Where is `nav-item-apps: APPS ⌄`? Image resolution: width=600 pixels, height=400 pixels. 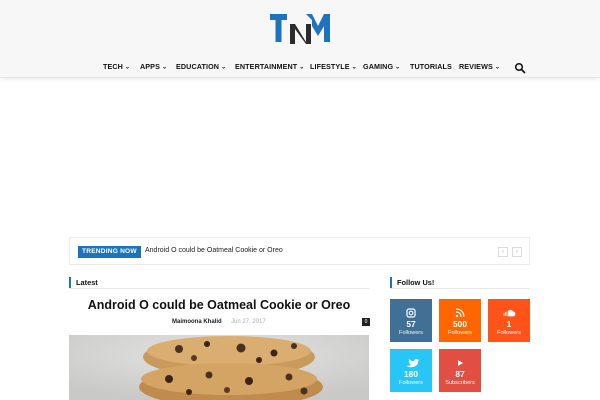 nav-item-apps: APPS ⌄ is located at coordinates (153, 66).